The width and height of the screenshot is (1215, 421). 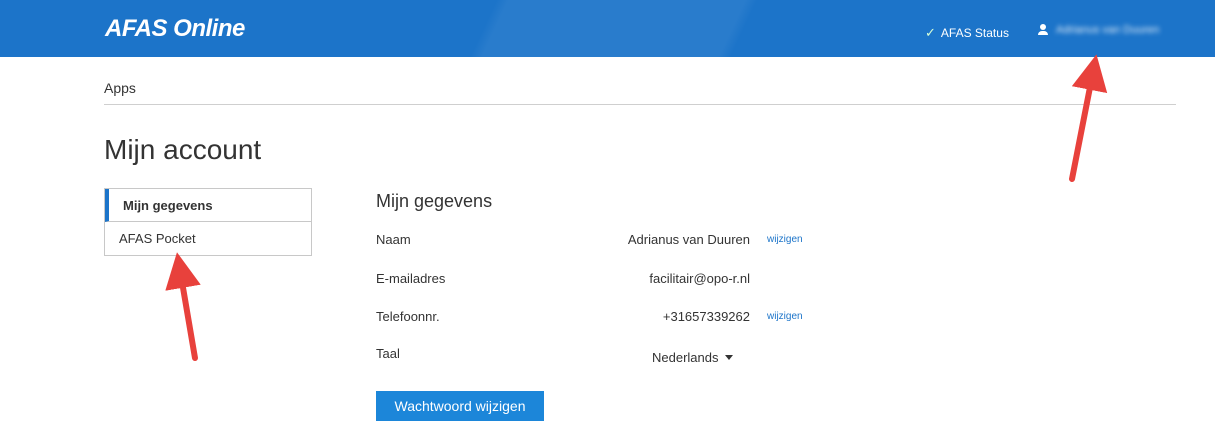 I want to click on edit-phone-link: wijzigen, so click(x=785, y=316).